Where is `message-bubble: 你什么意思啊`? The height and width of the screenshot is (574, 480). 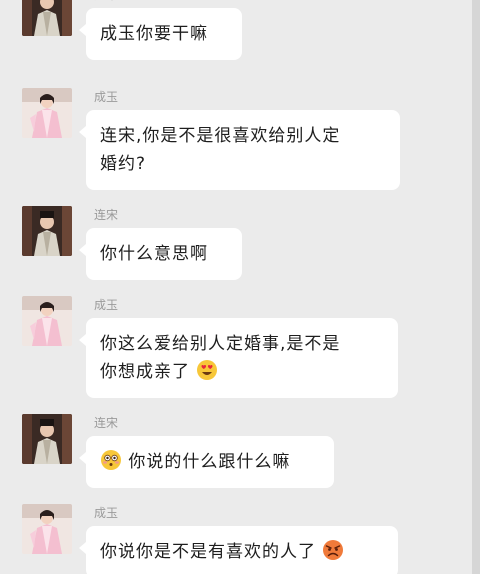
message-bubble: 你什么意思啊 is located at coordinates (160, 254).